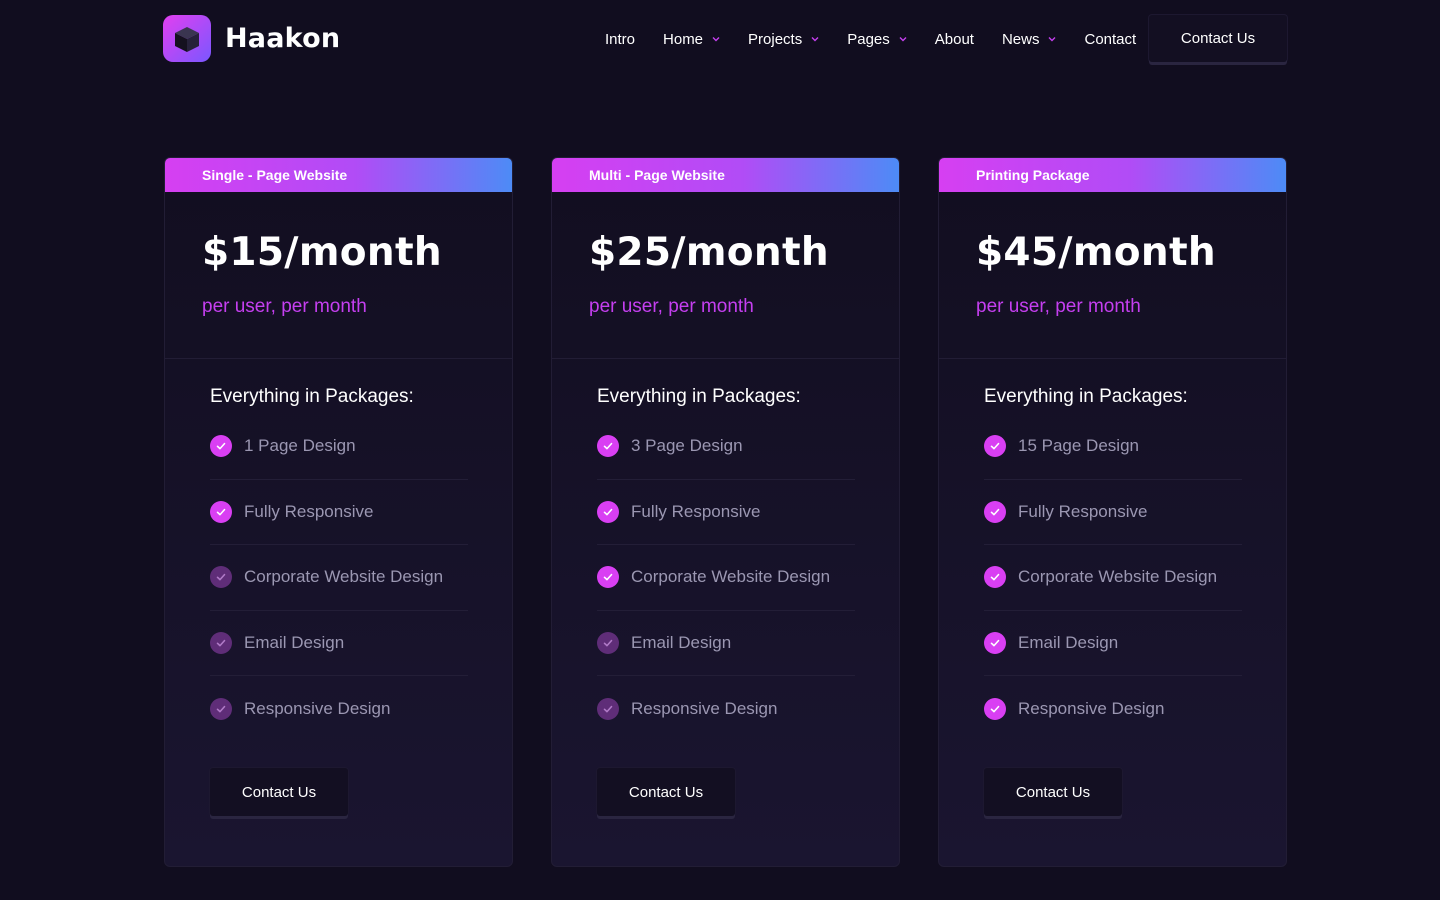 The height and width of the screenshot is (900, 1440). I want to click on nav-label: About, so click(954, 39).